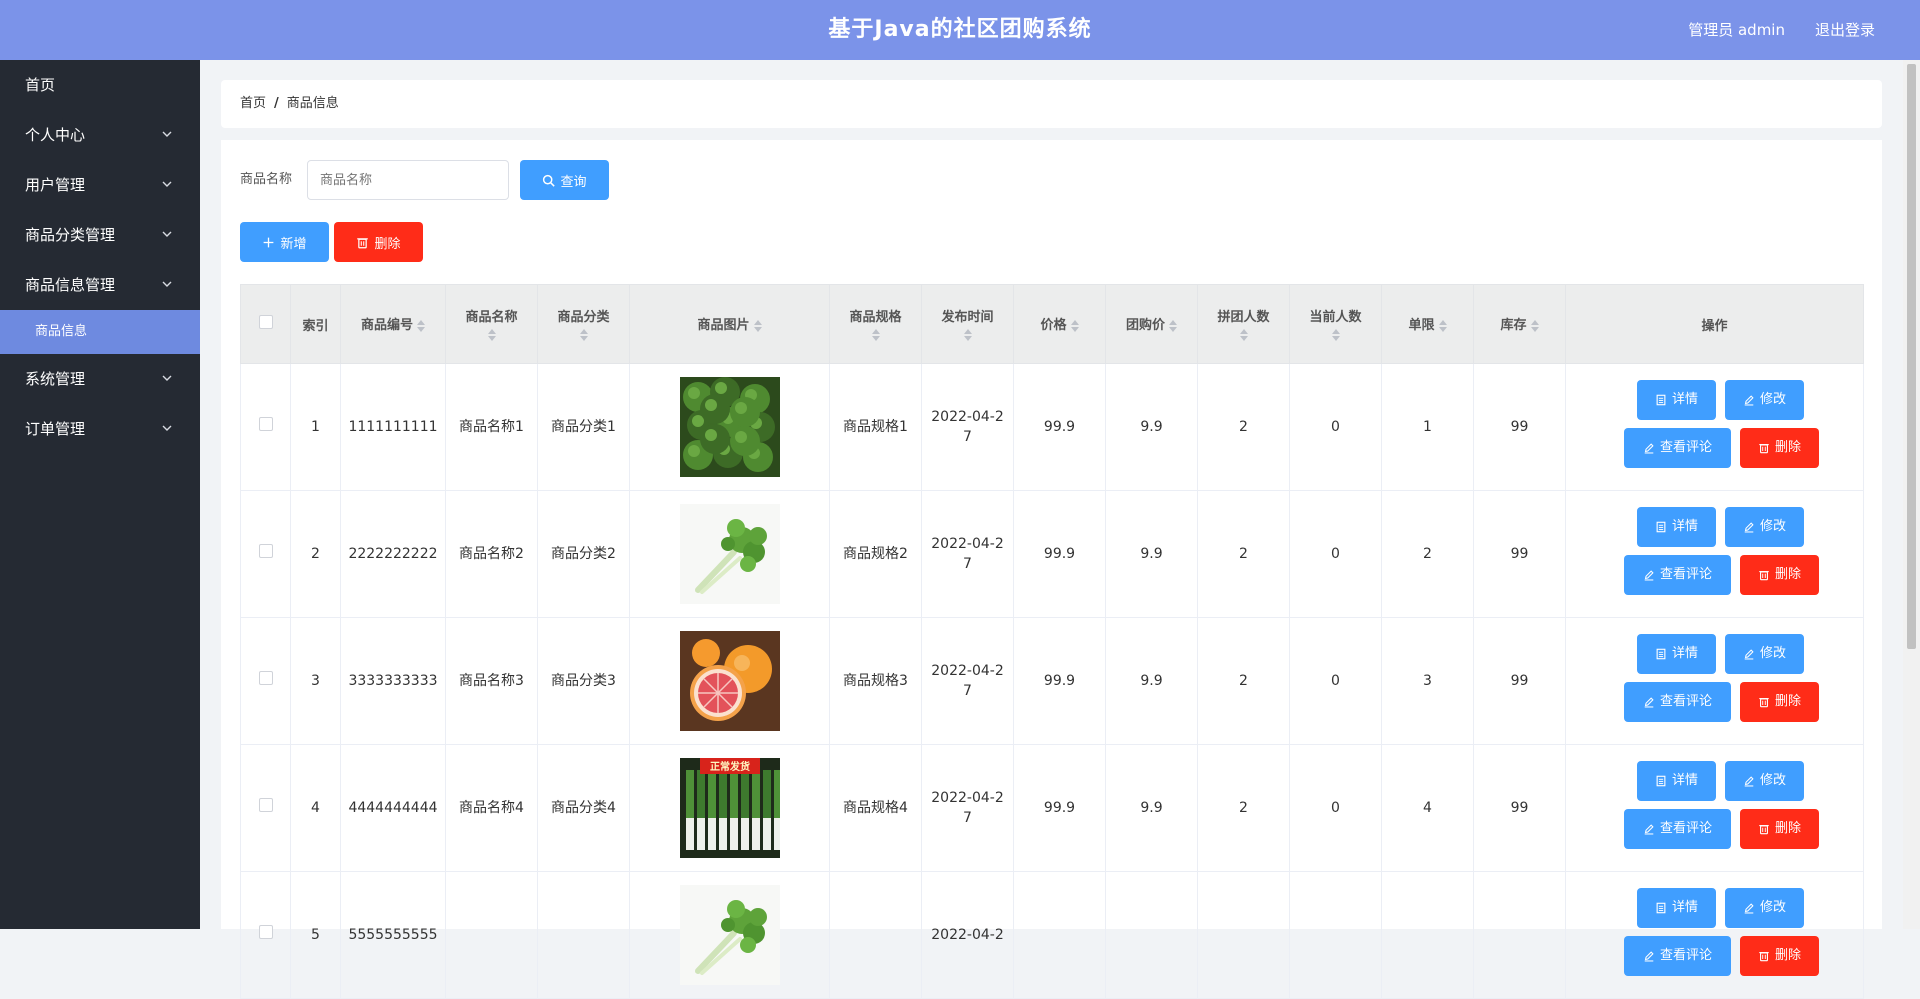 The image size is (1920, 999). I want to click on bulk-delete-button: 删除, so click(378, 242).